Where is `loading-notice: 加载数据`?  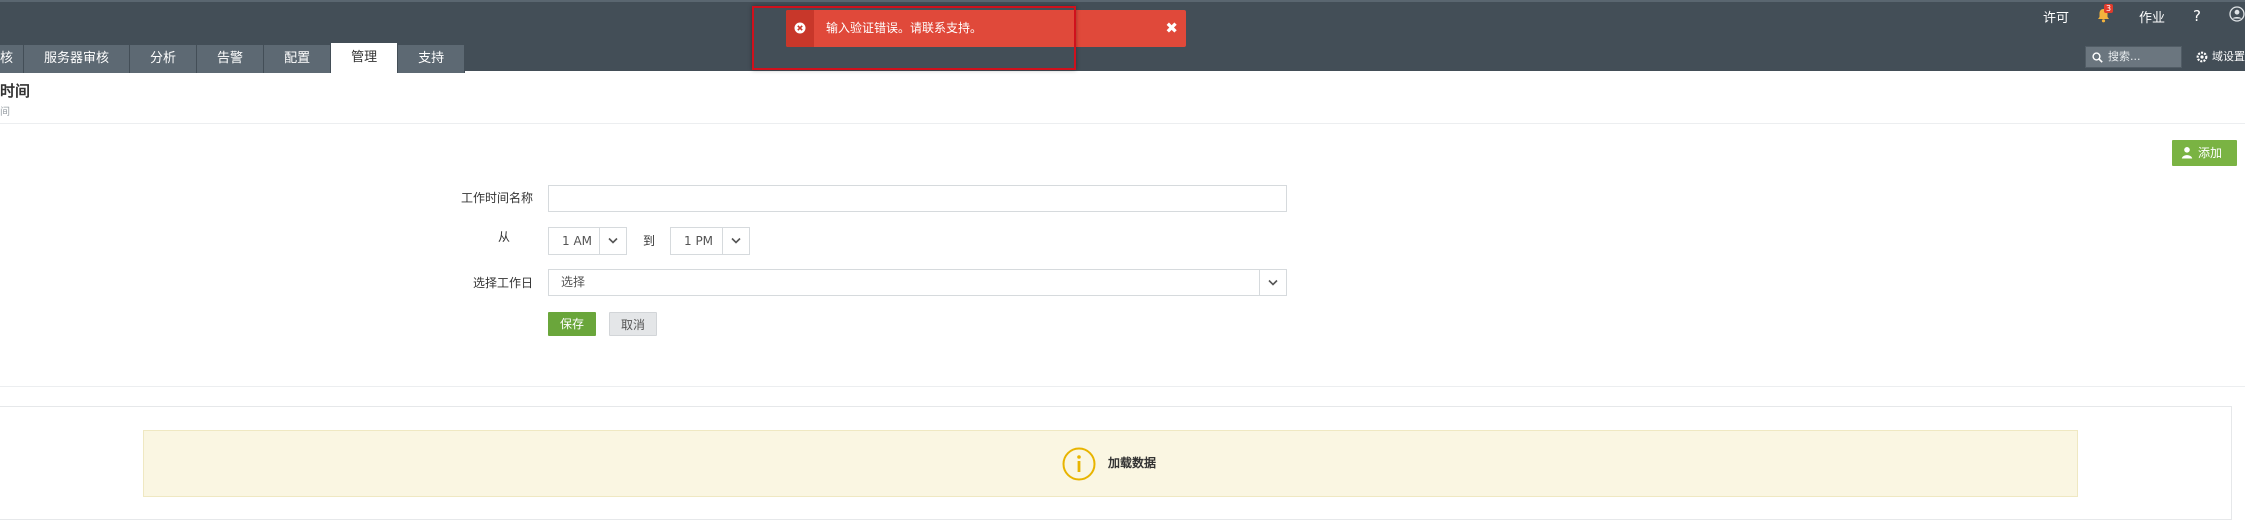
loading-notice: 加载数据 is located at coordinates (1110, 463).